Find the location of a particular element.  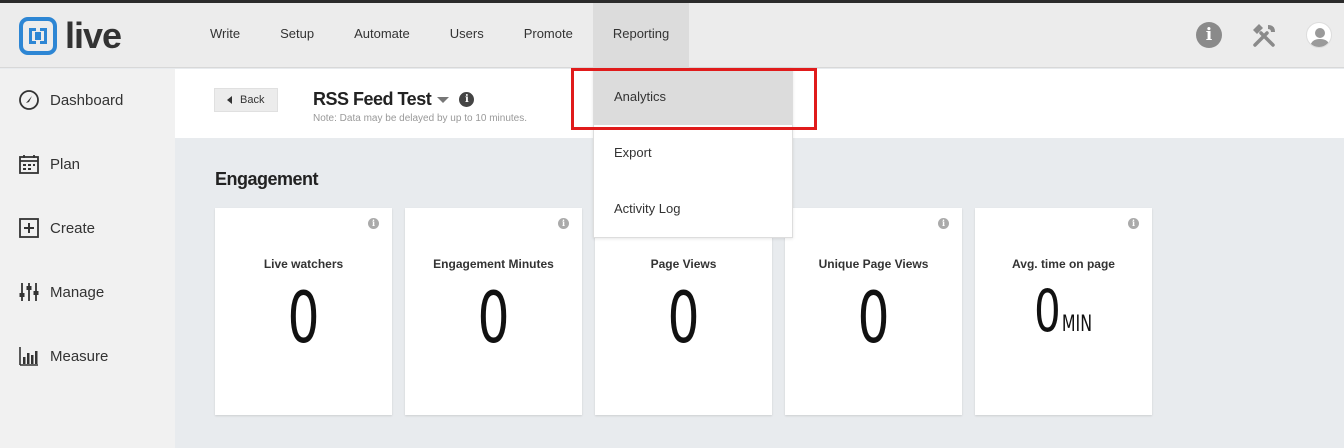

page-title: RSS Feed Test is located at coordinates (372, 99).